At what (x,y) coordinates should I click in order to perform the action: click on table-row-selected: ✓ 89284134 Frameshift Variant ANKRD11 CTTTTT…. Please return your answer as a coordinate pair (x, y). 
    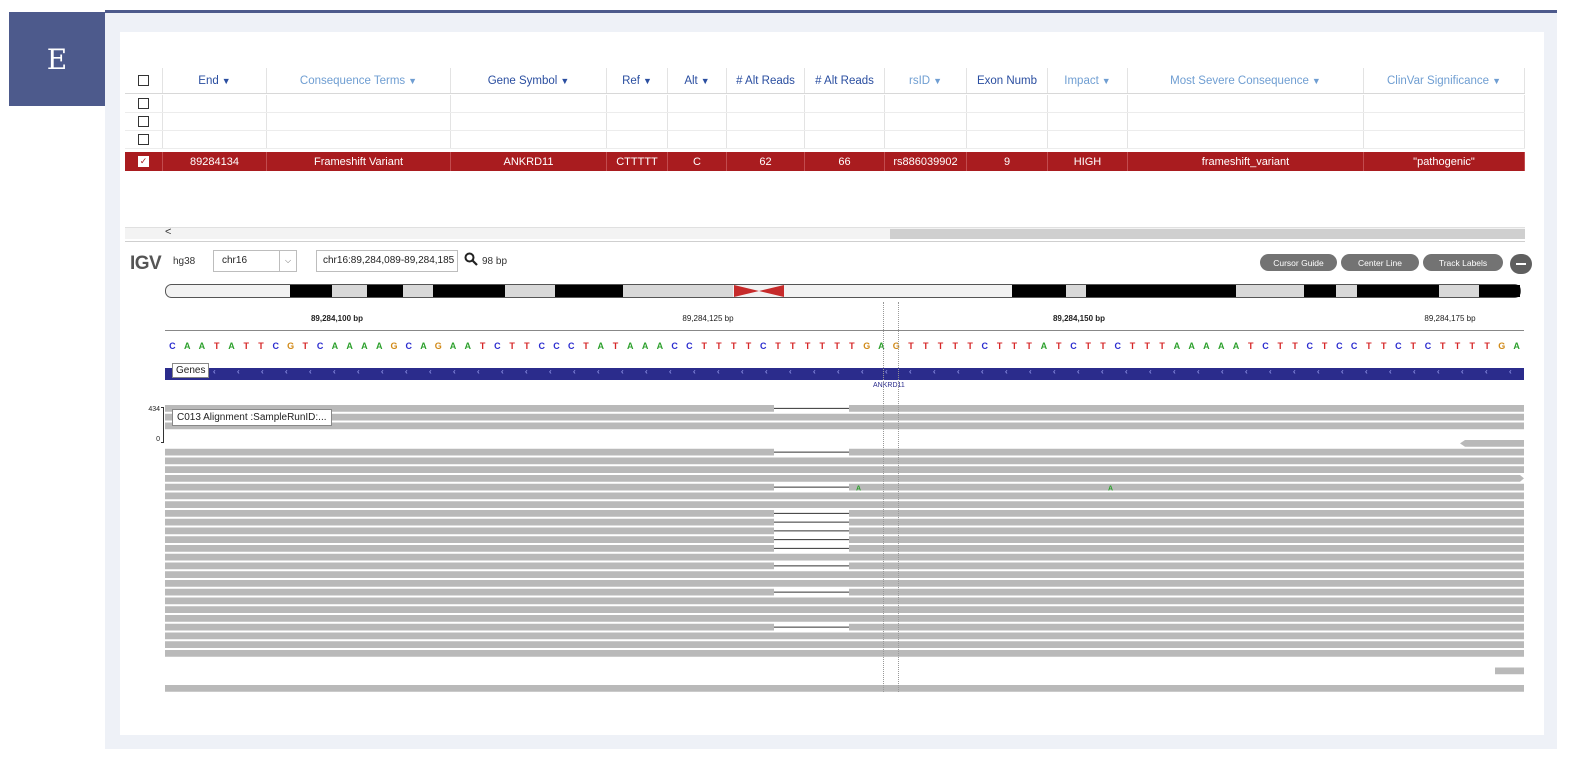
    Looking at the image, I should click on (825, 161).